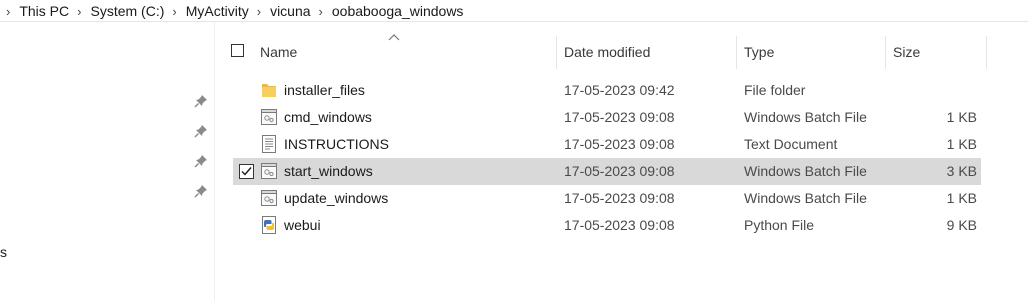 This screenshot has height=301, width=1028. What do you see at coordinates (269, 90) in the screenshot?
I see `folder-icon` at bounding box center [269, 90].